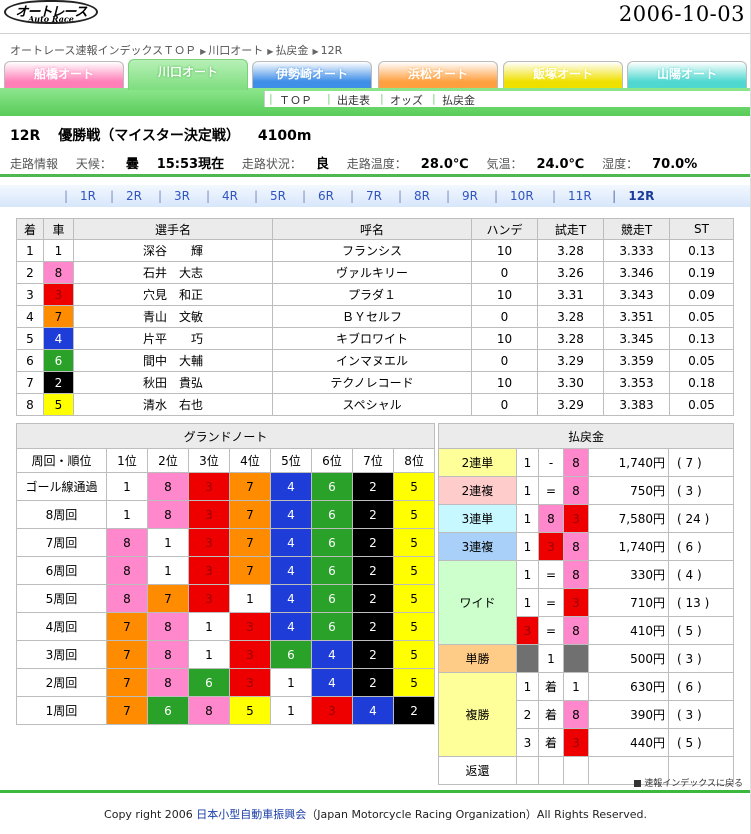  What do you see at coordinates (414, 196) in the screenshot?
I see `race-nav-8R: | 8R` at bounding box center [414, 196].